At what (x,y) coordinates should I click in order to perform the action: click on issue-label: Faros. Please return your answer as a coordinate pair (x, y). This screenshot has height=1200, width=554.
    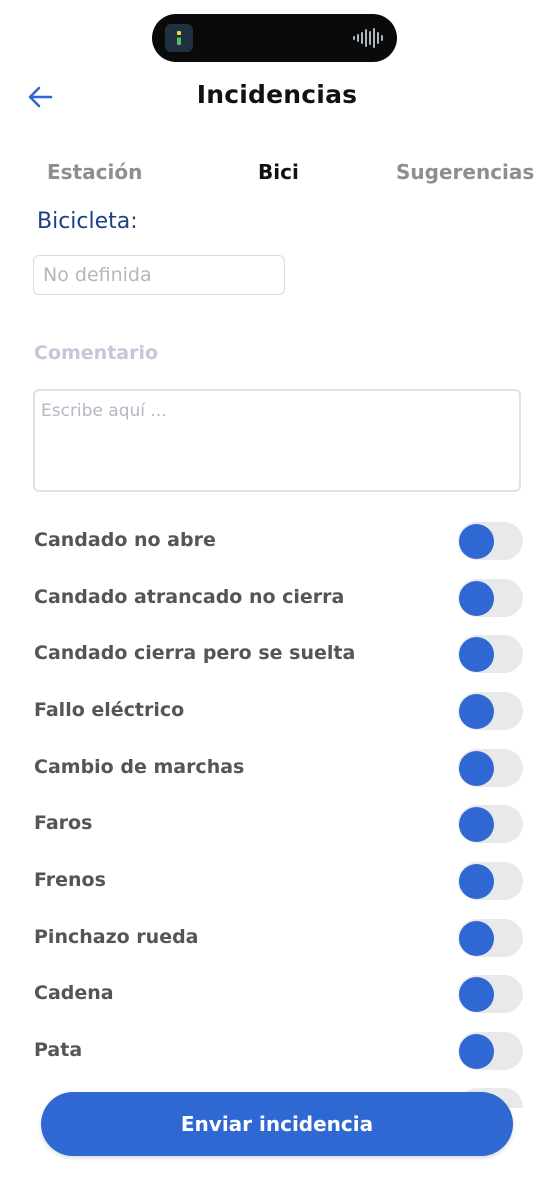
    Looking at the image, I should click on (63, 823).